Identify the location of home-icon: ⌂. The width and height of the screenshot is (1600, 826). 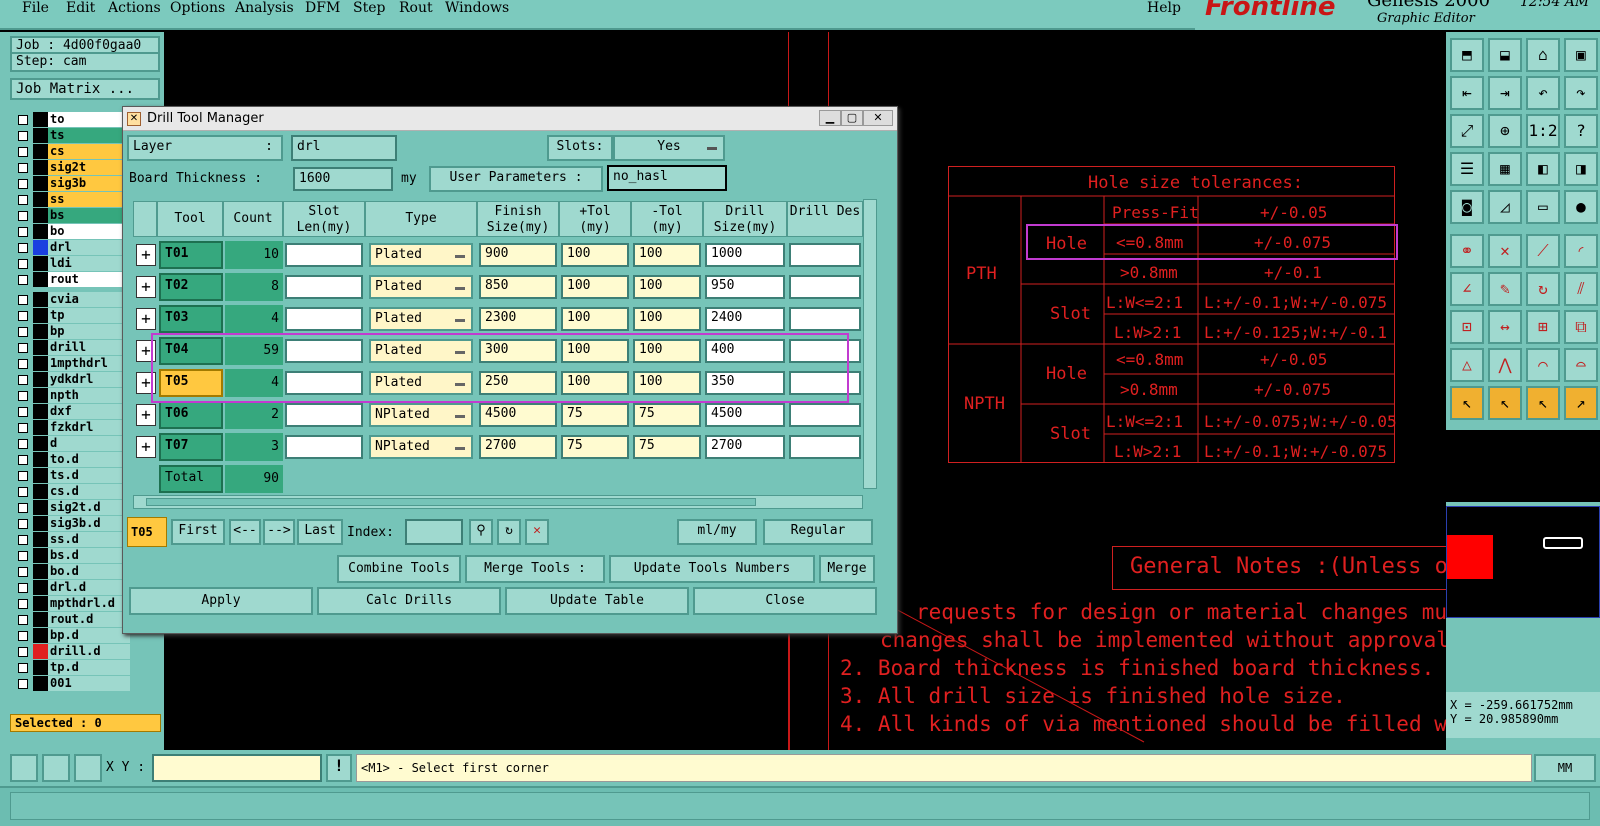
(1543, 55).